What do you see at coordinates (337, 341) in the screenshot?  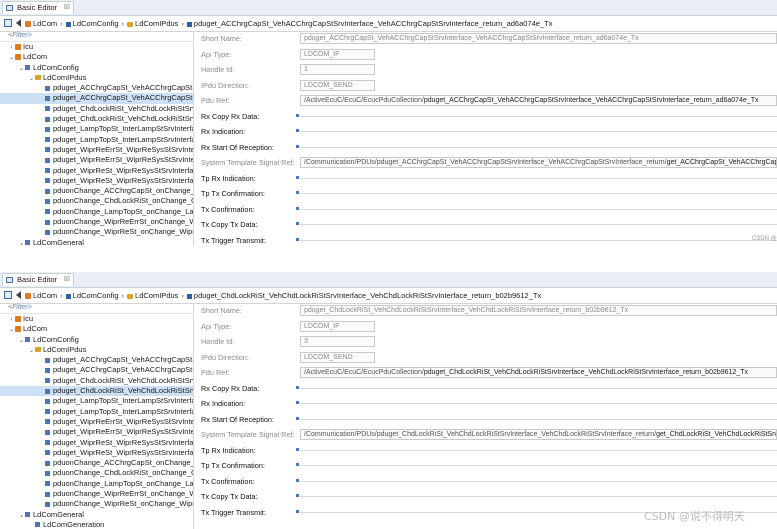 I see `field-value: 3` at bounding box center [337, 341].